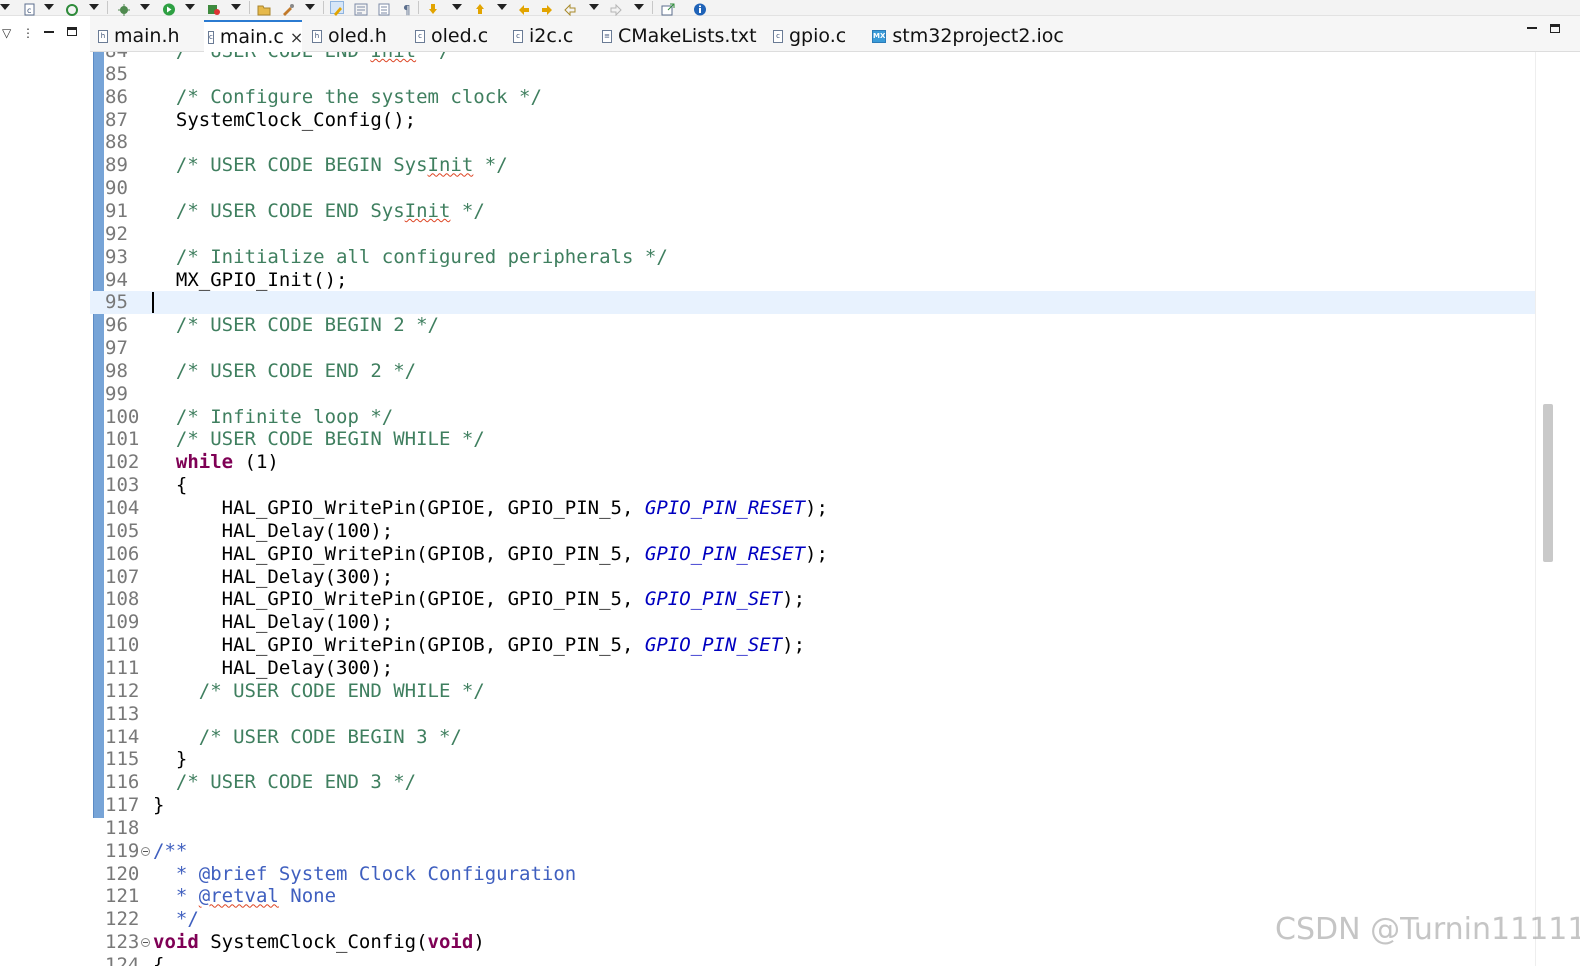 The width and height of the screenshot is (1580, 966). Describe the element at coordinates (682, 36) in the screenshot. I see `tab-cmakelists: ≡ CMakeLists.txt` at that location.